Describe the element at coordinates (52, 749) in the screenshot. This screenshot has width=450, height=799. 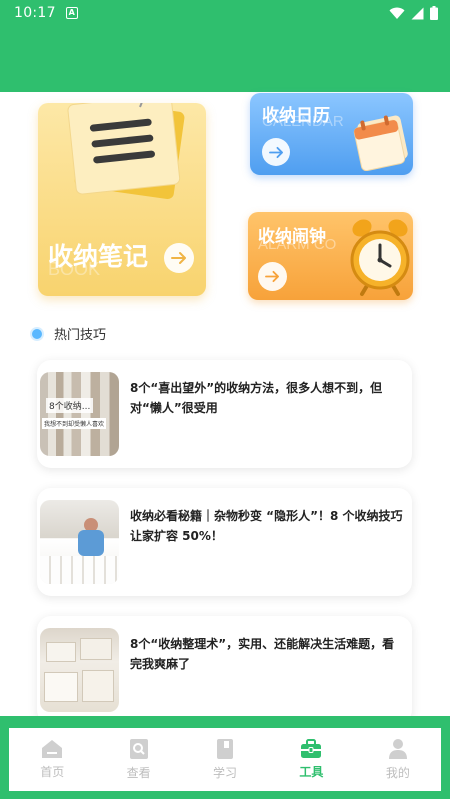
I see `home-icon` at that location.